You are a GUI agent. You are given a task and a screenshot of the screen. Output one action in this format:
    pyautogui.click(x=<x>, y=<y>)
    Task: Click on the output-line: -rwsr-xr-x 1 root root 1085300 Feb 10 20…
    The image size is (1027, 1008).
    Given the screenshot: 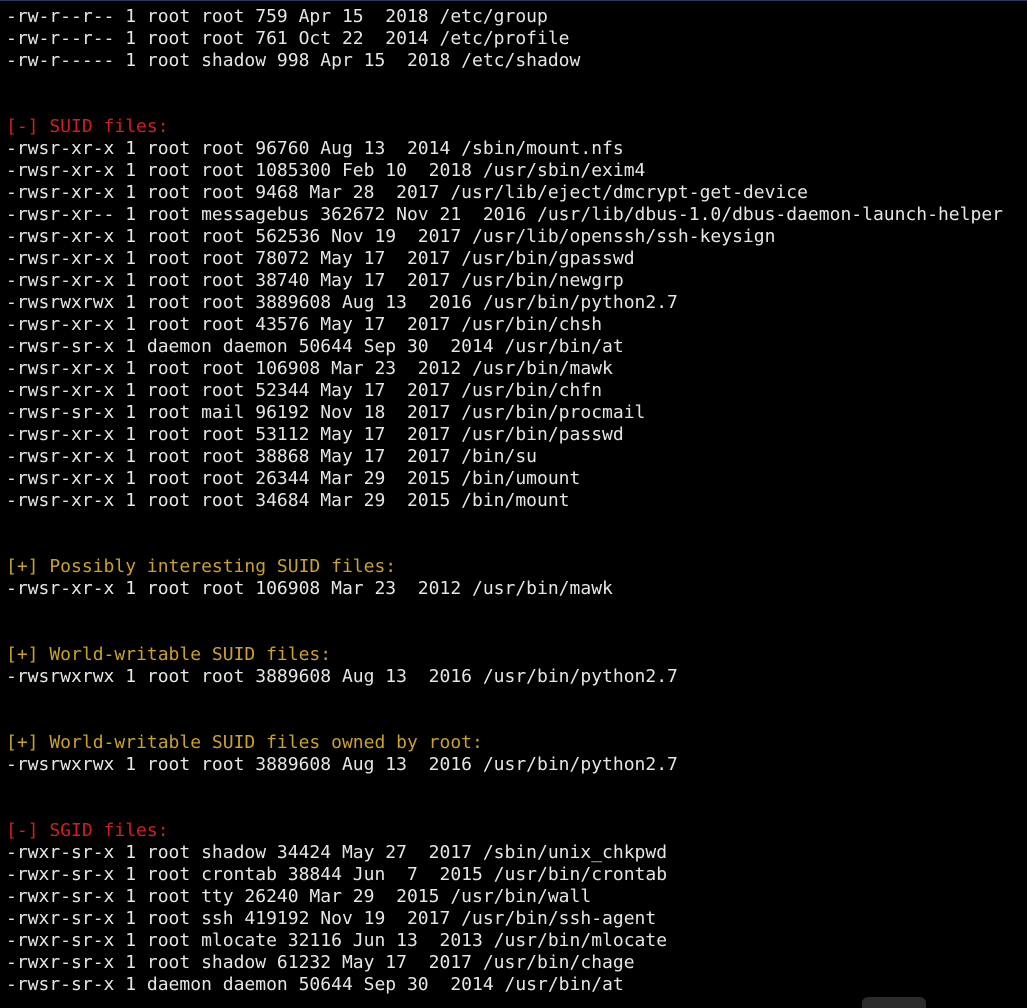 What is the action you would take?
    pyautogui.click(x=326, y=170)
    